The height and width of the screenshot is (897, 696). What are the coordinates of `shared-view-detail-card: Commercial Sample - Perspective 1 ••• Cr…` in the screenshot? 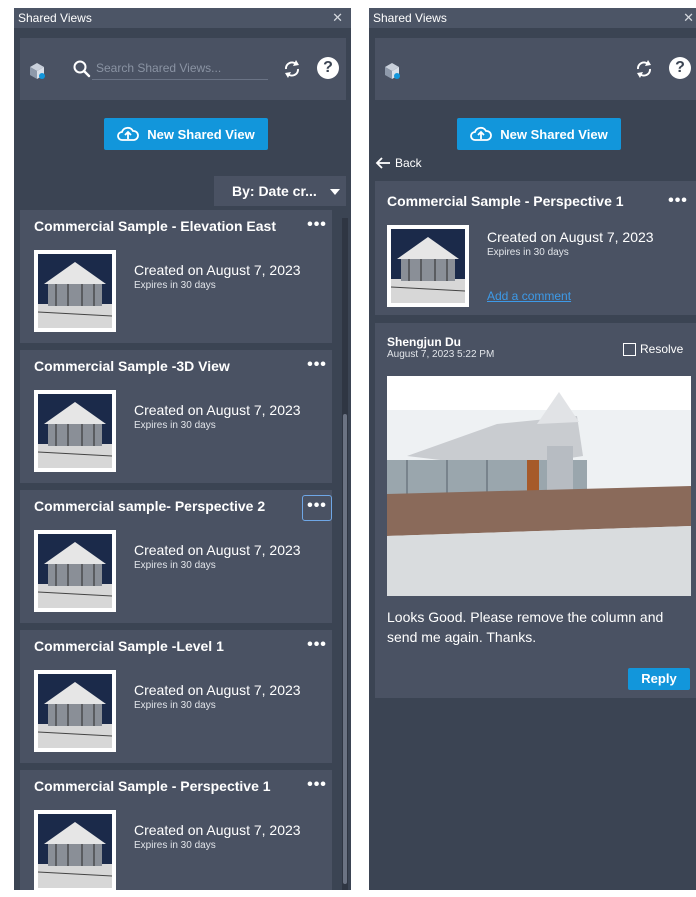 It's located at (535, 248).